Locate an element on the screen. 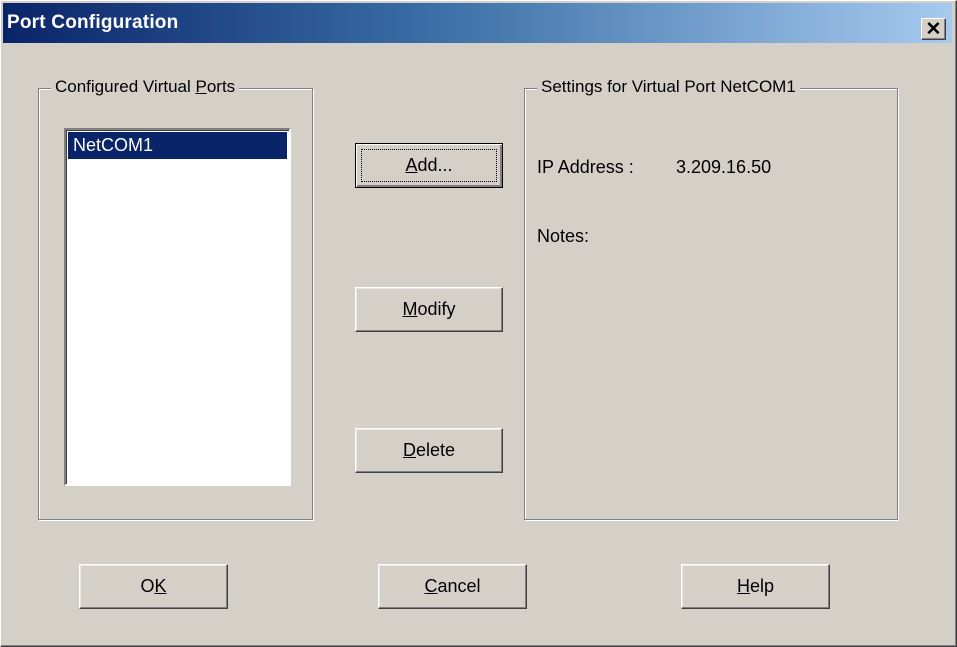  close-button: ✕ is located at coordinates (933, 29).